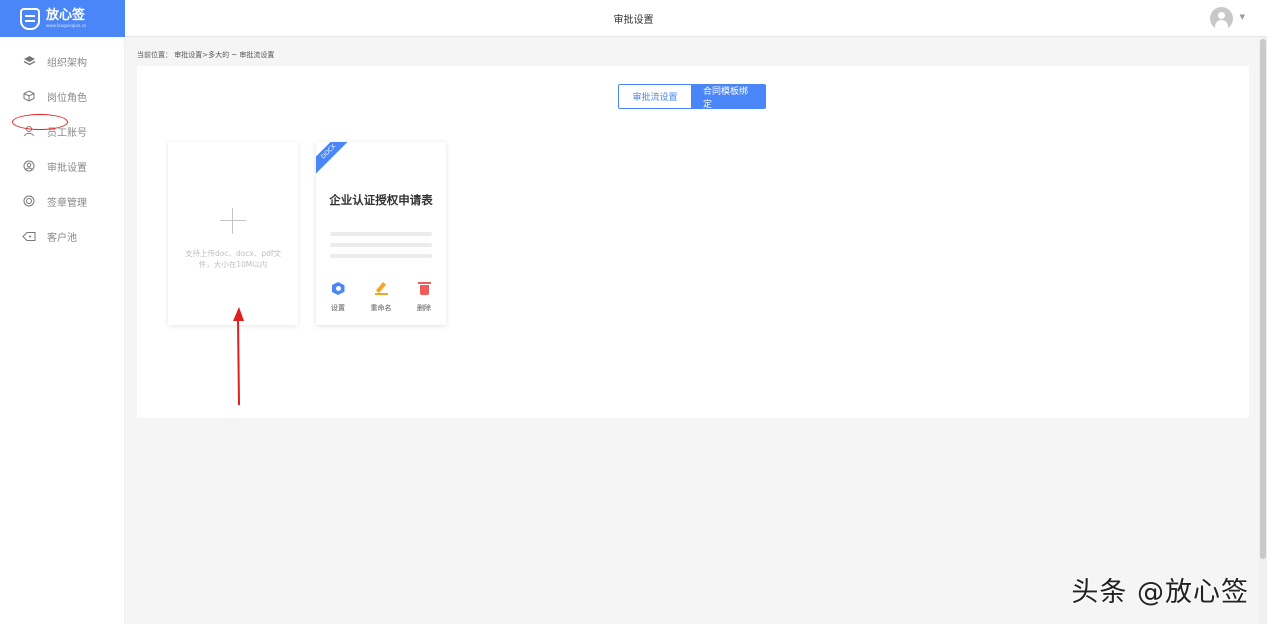  Describe the element at coordinates (381, 288) in the screenshot. I see `edit-icon` at that location.